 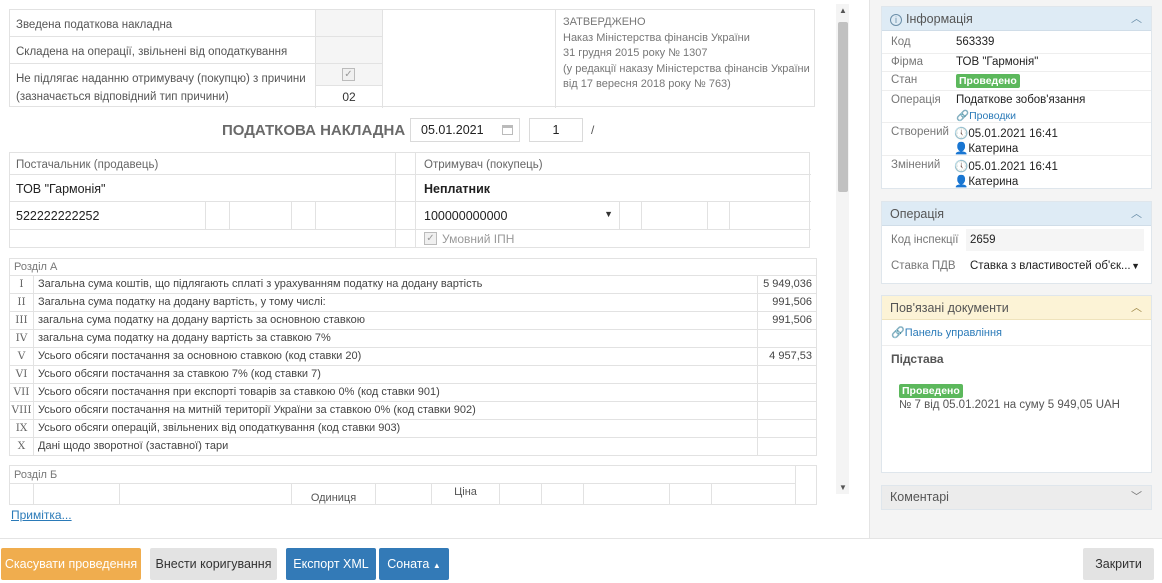 I want to click on row-number: VII, so click(x=22, y=392).